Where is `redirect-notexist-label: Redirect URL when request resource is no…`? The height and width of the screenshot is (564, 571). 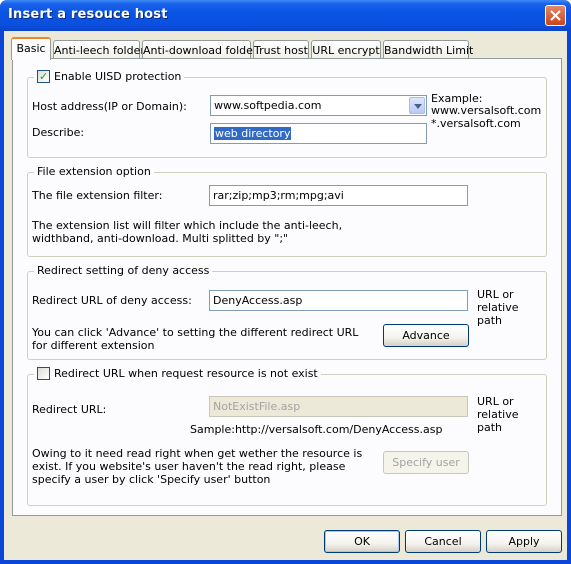
redirect-notexist-label: Redirect URL when request resource is no… is located at coordinates (186, 373).